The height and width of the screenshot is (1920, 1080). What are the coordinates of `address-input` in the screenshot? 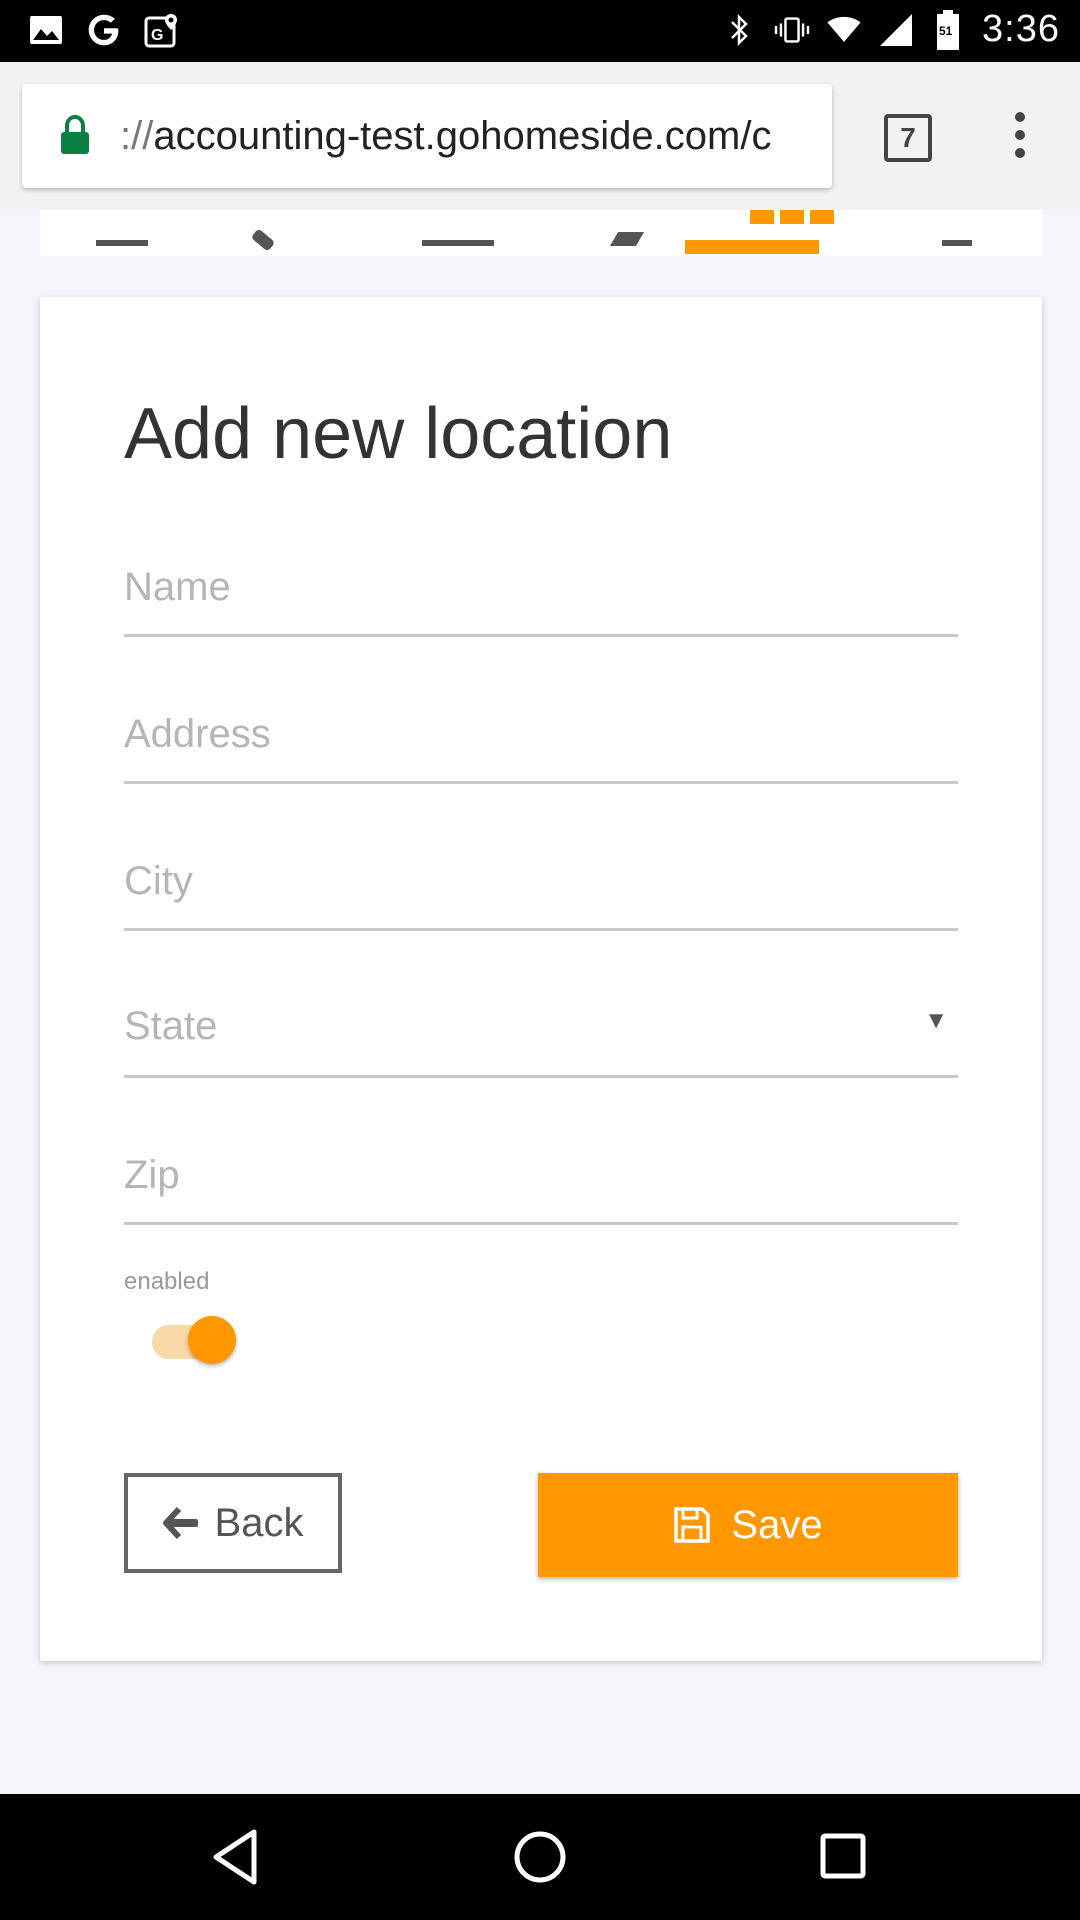 It's located at (541, 734).